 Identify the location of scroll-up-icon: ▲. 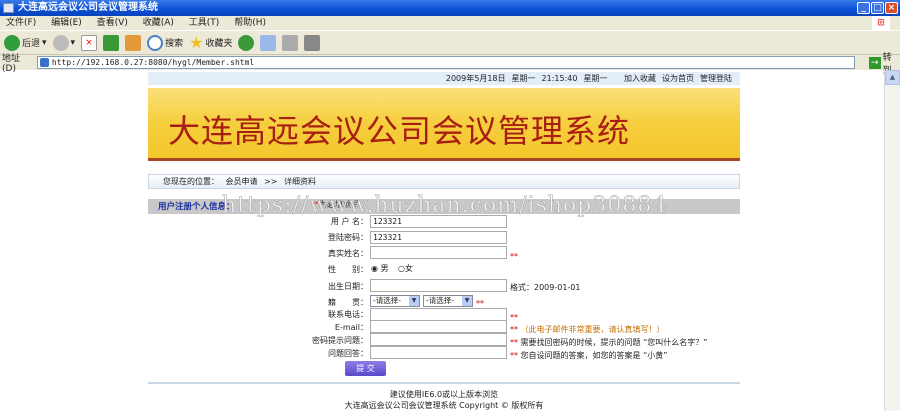
(892, 77).